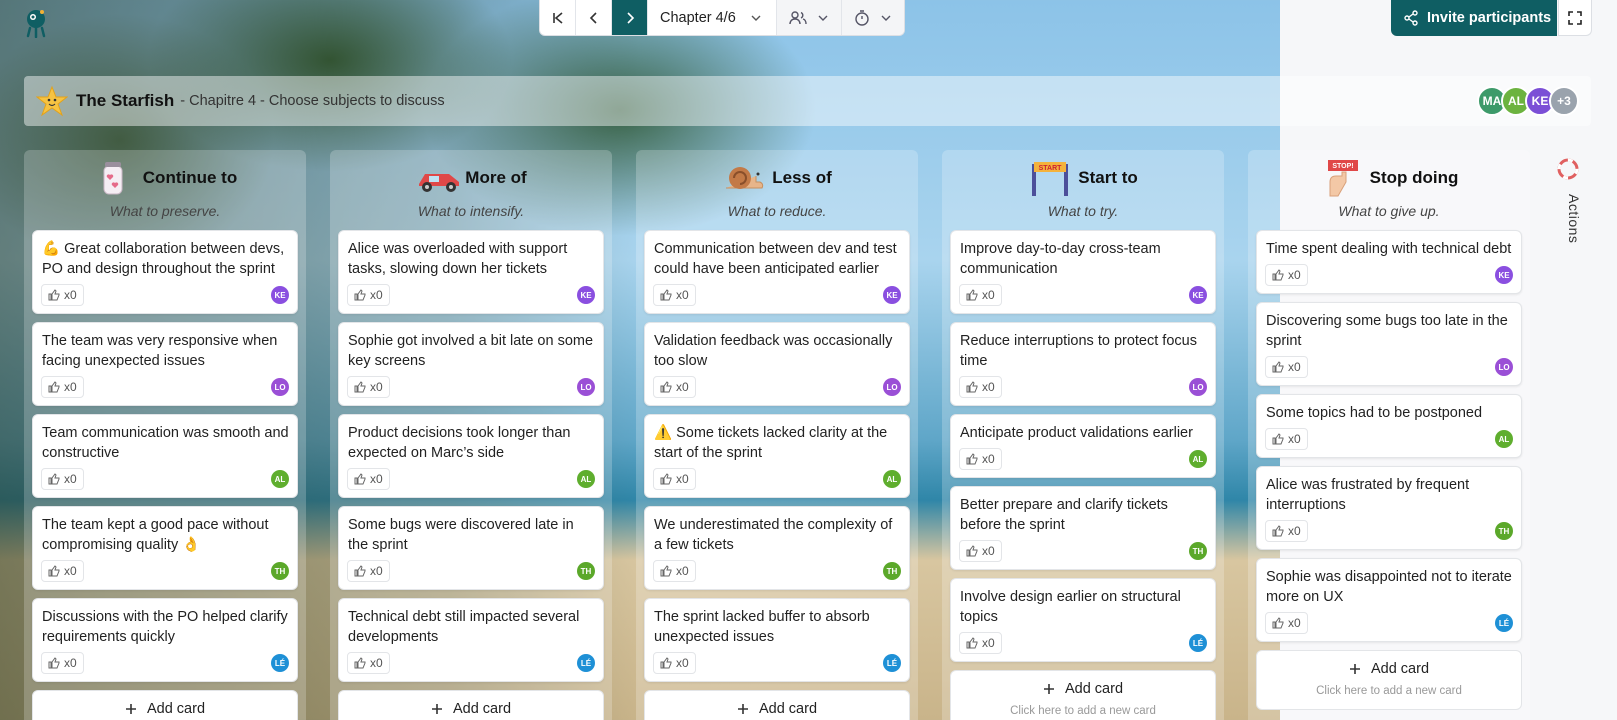 This screenshot has width=1617, height=720. What do you see at coordinates (712, 17) in the screenshot?
I see `chapter-select: Chapter 4/6` at bounding box center [712, 17].